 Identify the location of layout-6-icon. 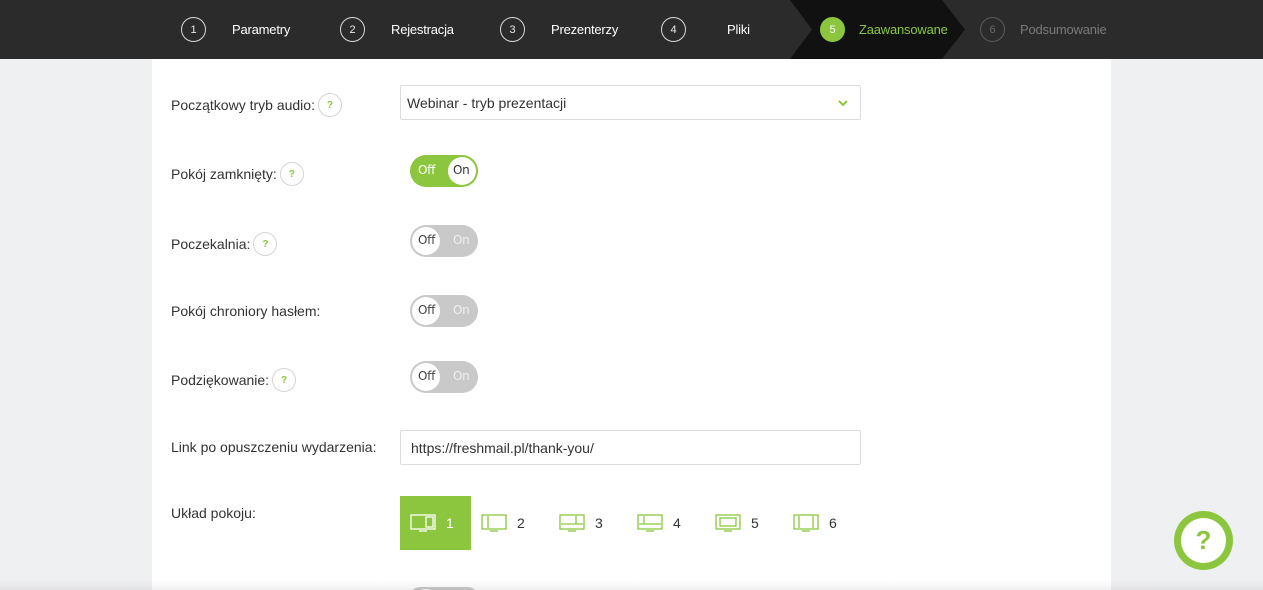
(806, 523).